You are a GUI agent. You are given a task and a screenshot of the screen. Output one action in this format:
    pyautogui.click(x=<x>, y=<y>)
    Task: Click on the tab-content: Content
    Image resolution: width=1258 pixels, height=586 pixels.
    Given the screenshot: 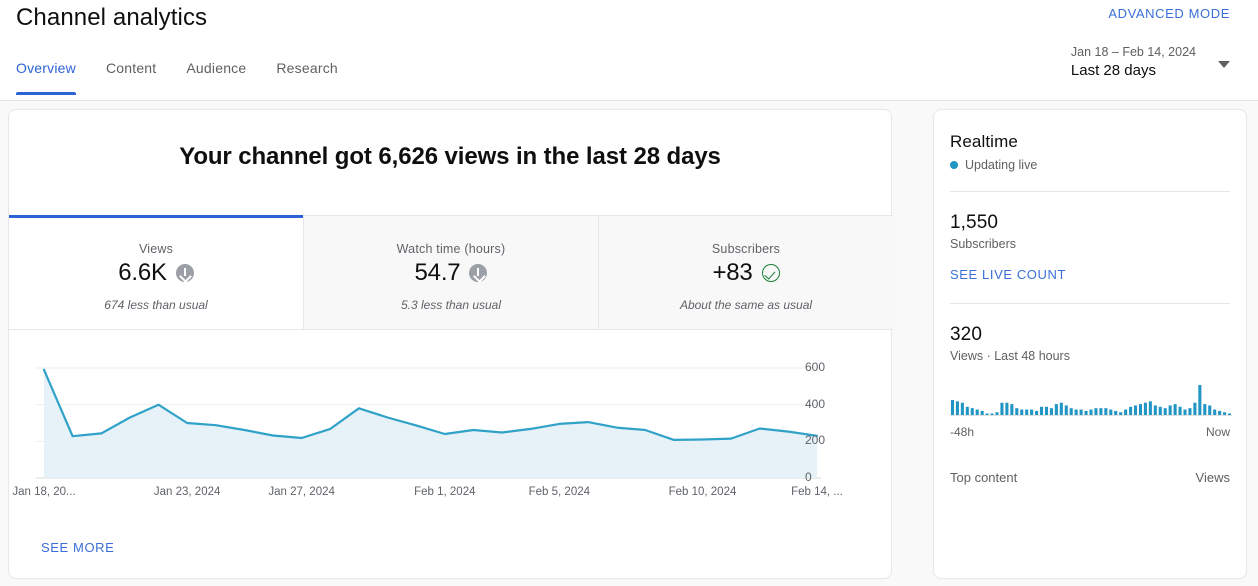 What is the action you would take?
    pyautogui.click(x=139, y=77)
    